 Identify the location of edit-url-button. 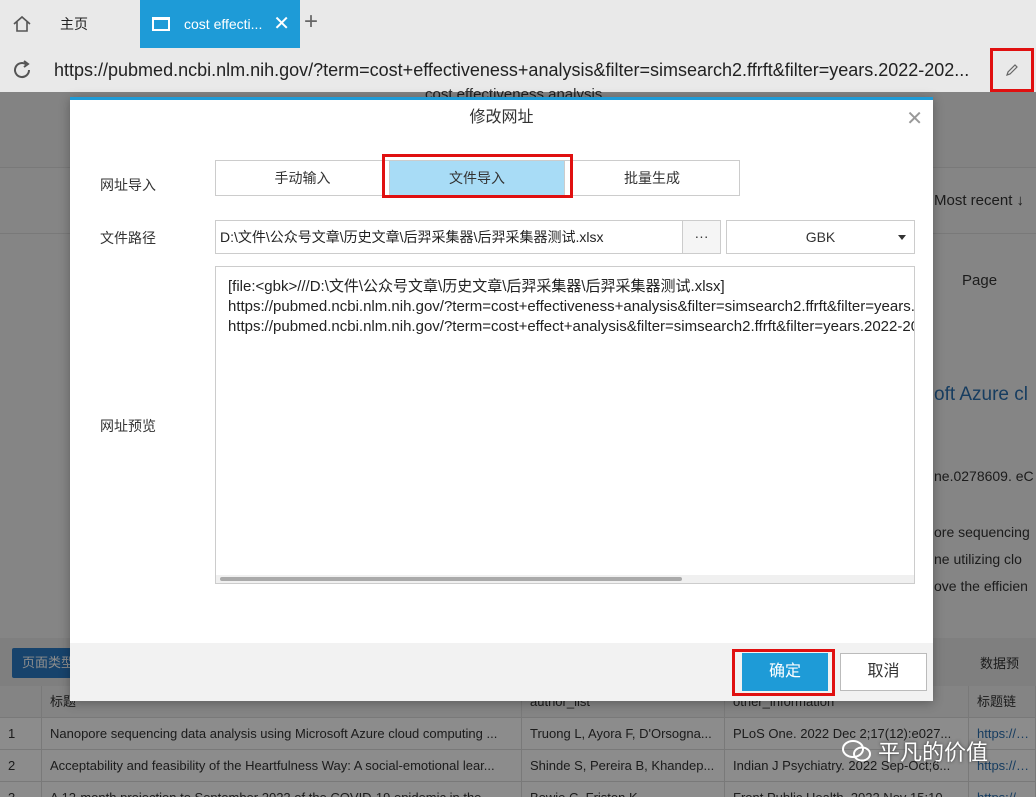
(1012, 70).